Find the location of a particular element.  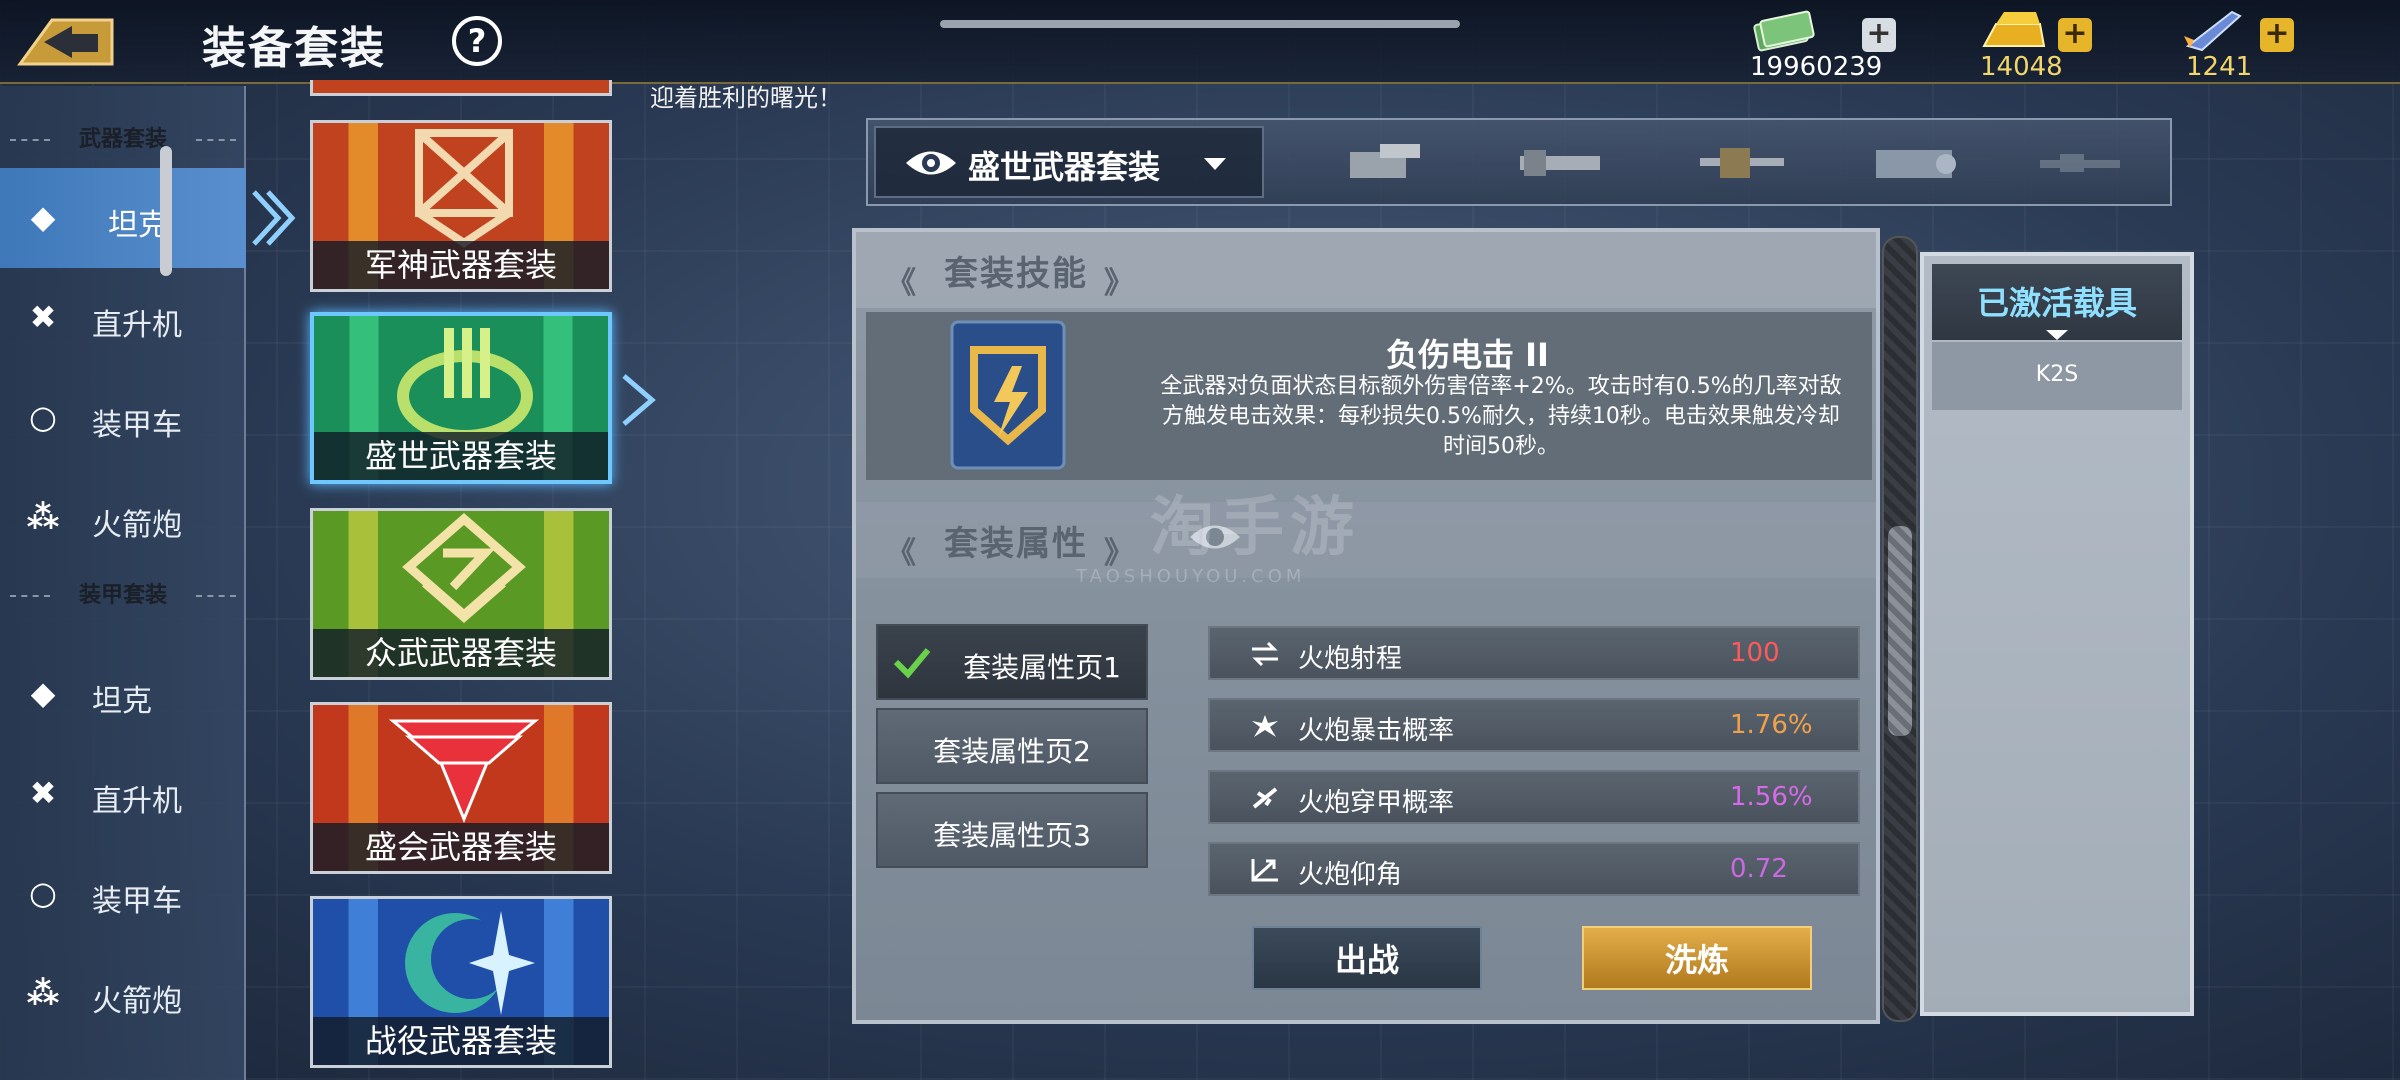

set-card-shenghui: 盛会武器套装 is located at coordinates (461, 788).